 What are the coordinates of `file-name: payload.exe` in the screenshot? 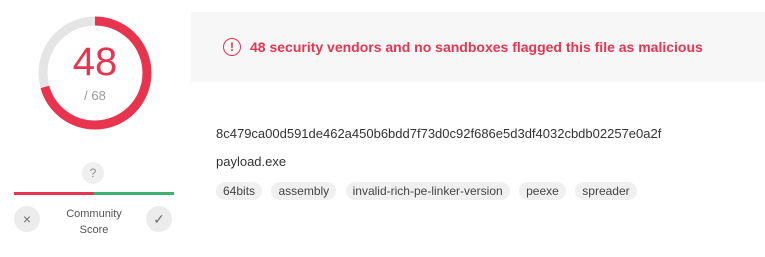 It's located at (251, 161).